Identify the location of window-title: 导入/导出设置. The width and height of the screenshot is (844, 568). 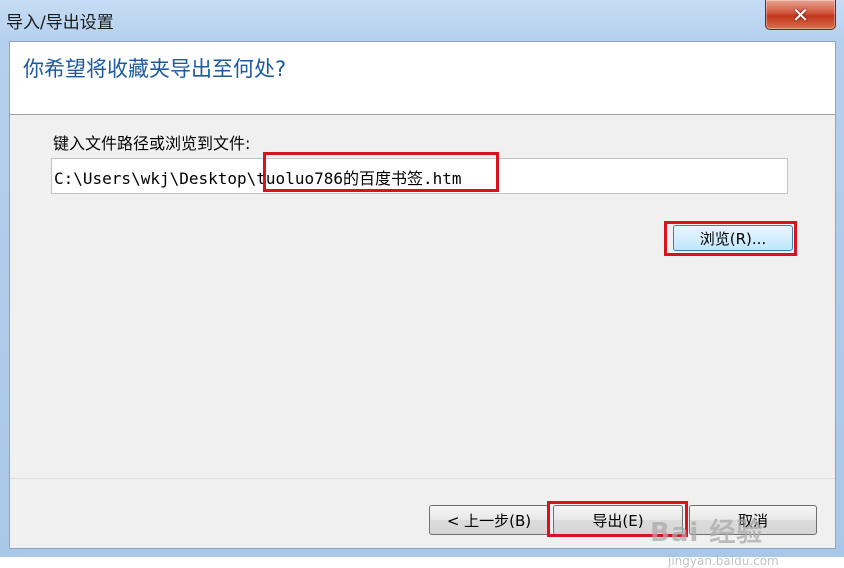
(60, 23).